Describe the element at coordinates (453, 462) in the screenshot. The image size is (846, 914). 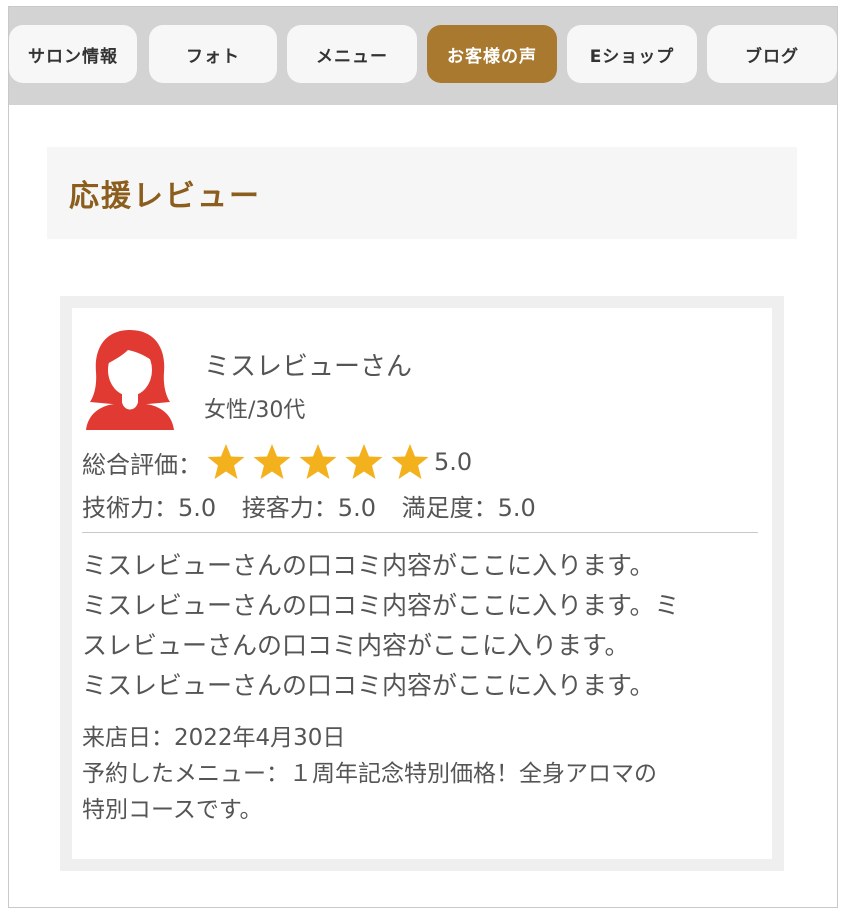
I see `overall-rating-score: 5.0` at that location.